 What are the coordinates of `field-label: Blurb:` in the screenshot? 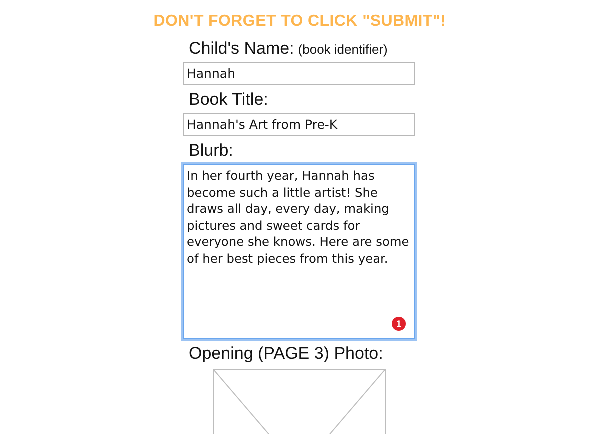 It's located at (211, 151).